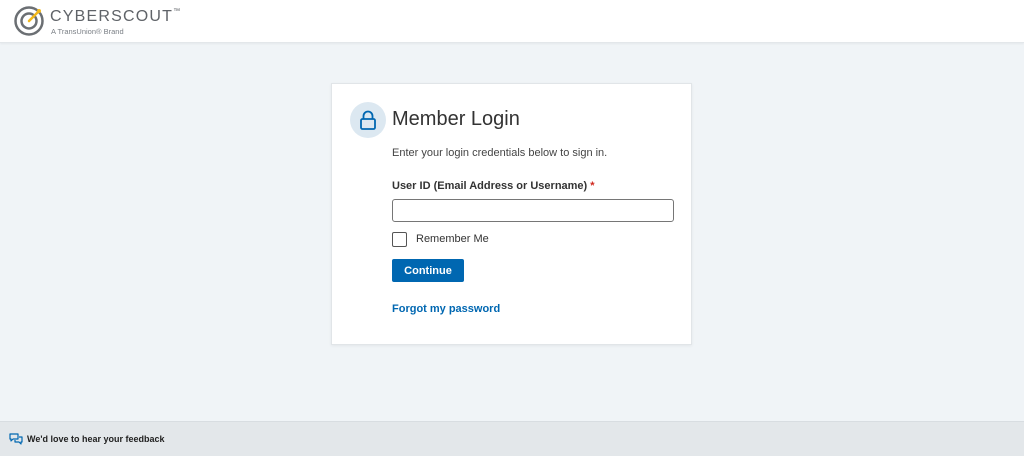  What do you see at coordinates (493, 186) in the screenshot?
I see `user-id-label: User ID (Email Address or Username) *` at bounding box center [493, 186].